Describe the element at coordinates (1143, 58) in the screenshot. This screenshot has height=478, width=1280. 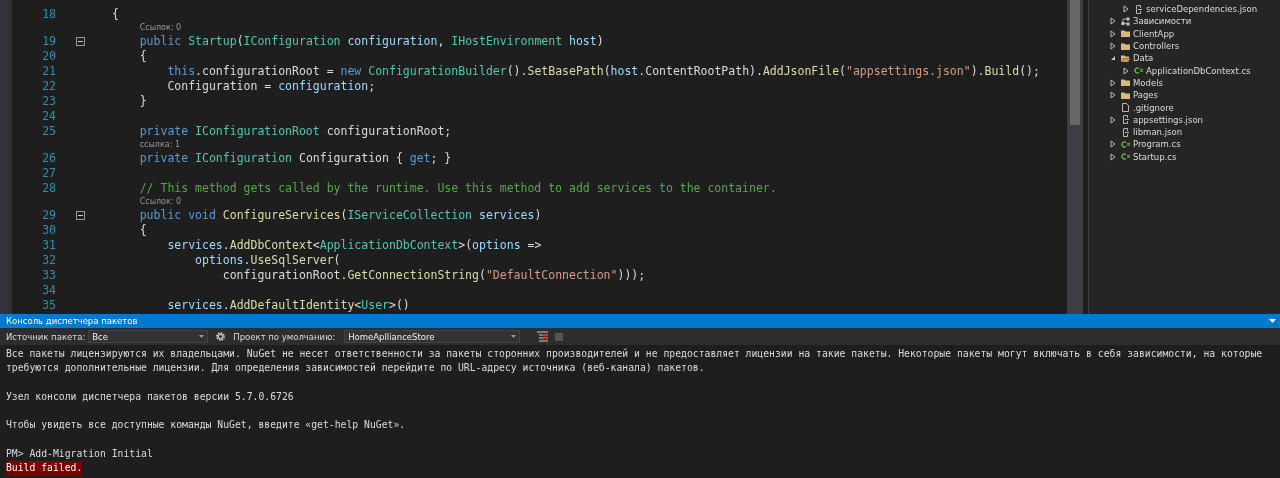
I see `tree-item: Data` at that location.